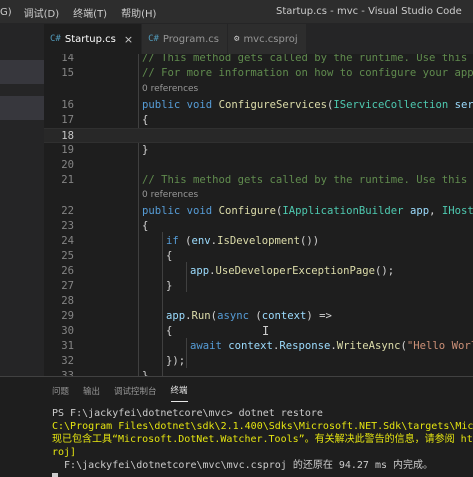  I want to click on code-text: if (env.IsDevelopment()), so click(243, 241).